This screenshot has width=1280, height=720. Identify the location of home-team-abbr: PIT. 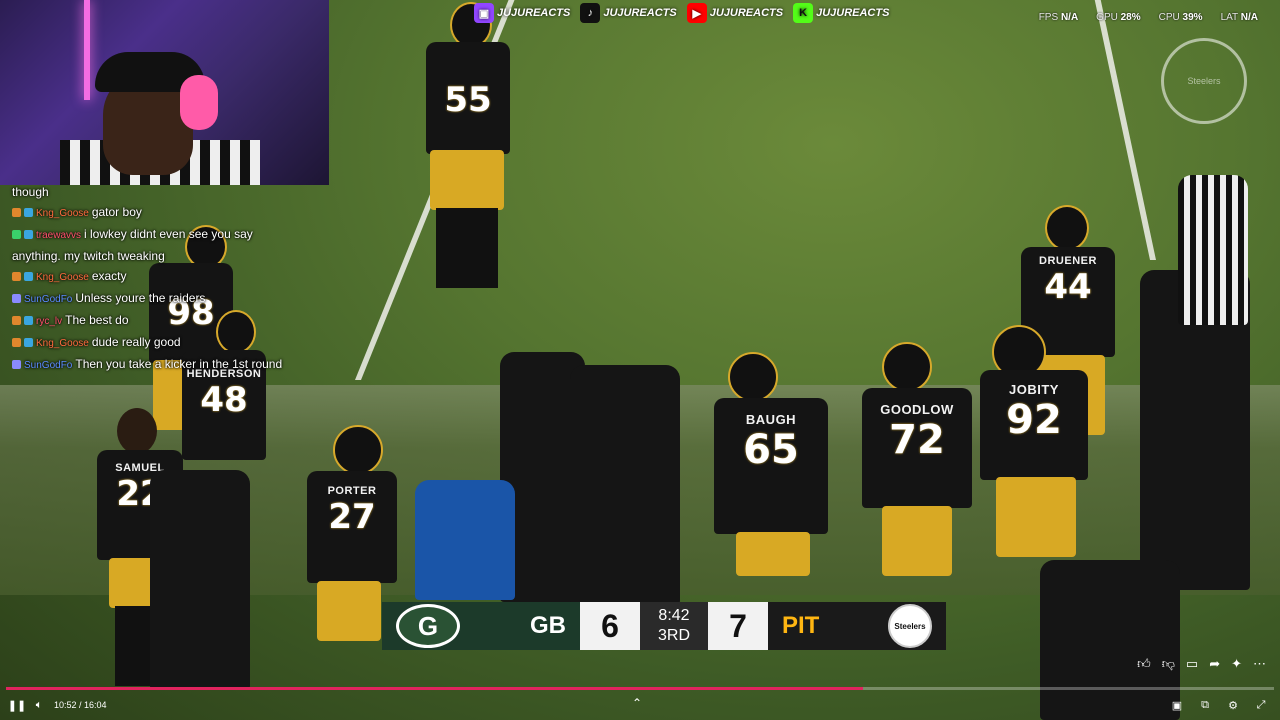
(801, 625).